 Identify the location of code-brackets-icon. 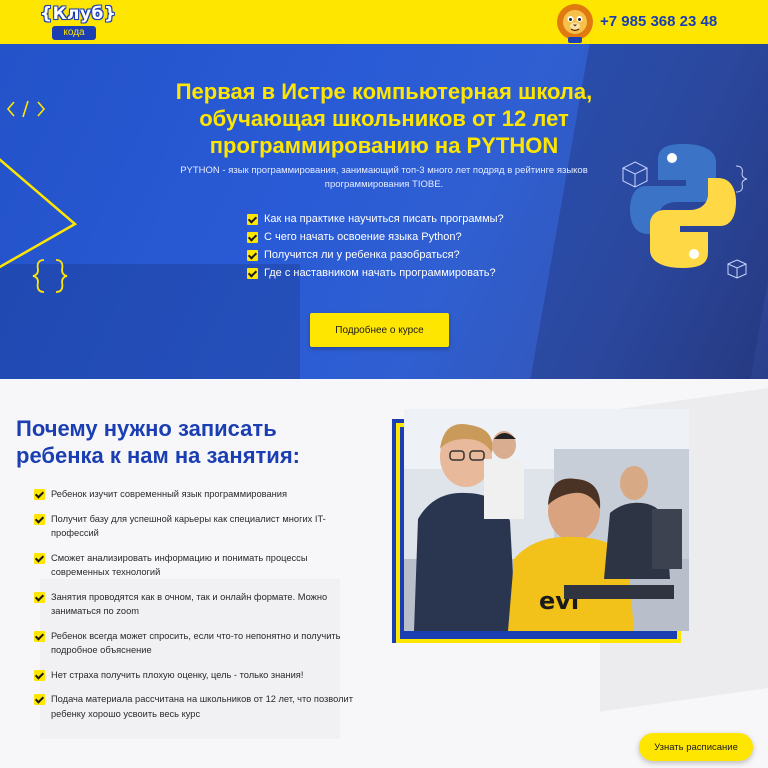
(26, 109).